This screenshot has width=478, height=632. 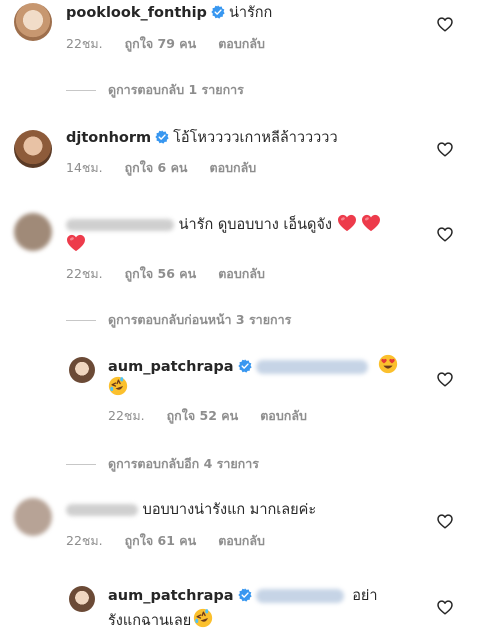 I want to click on comment-meta: 22ชม. ถูกใจ 79 คน ตอบกลับ, so click(x=176, y=44).